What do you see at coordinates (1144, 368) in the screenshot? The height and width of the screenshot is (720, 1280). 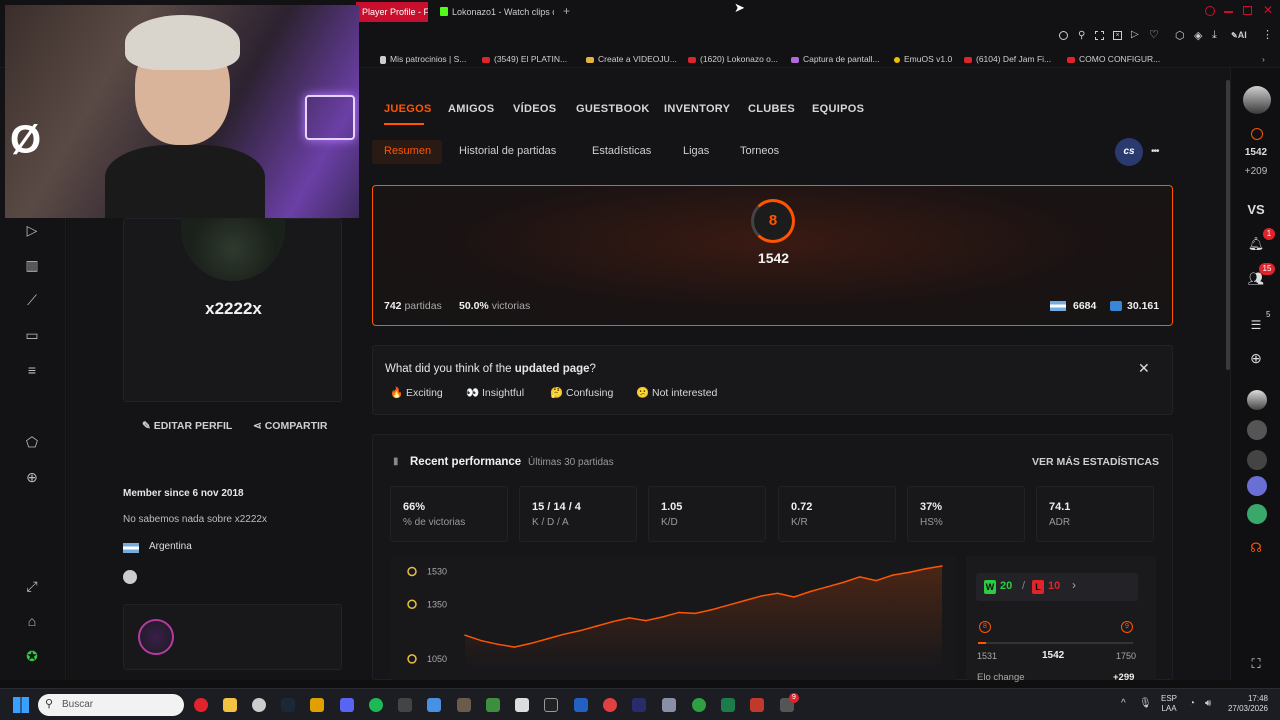 I see `close-icon: ✕` at bounding box center [1144, 368].